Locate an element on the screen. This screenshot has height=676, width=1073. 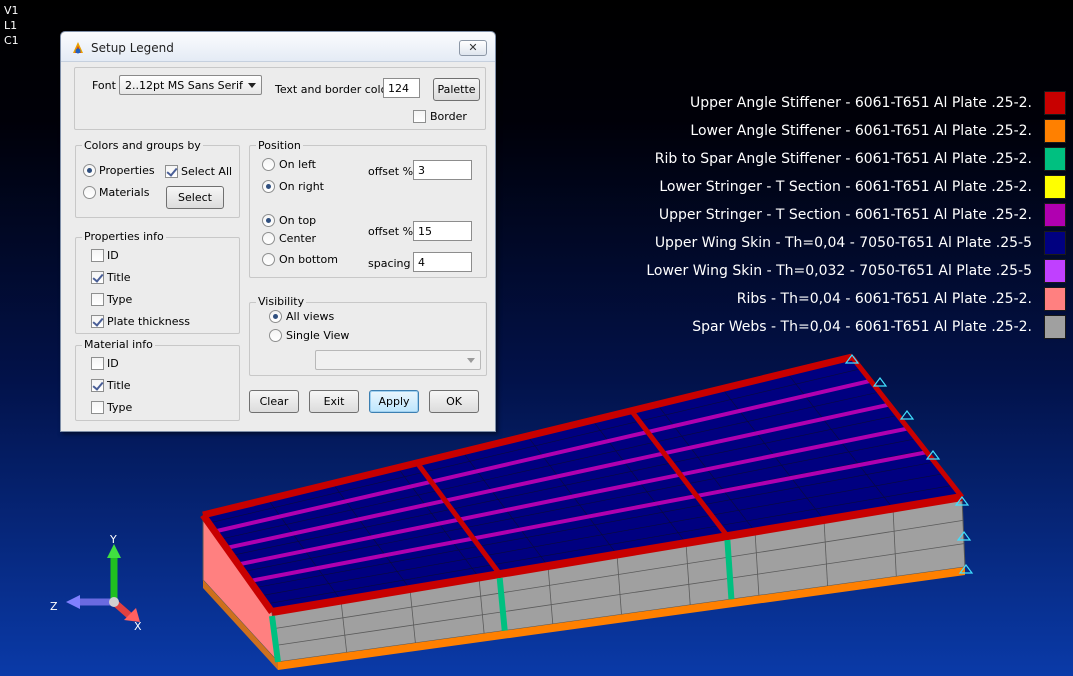
app-icon is located at coordinates (78, 48).